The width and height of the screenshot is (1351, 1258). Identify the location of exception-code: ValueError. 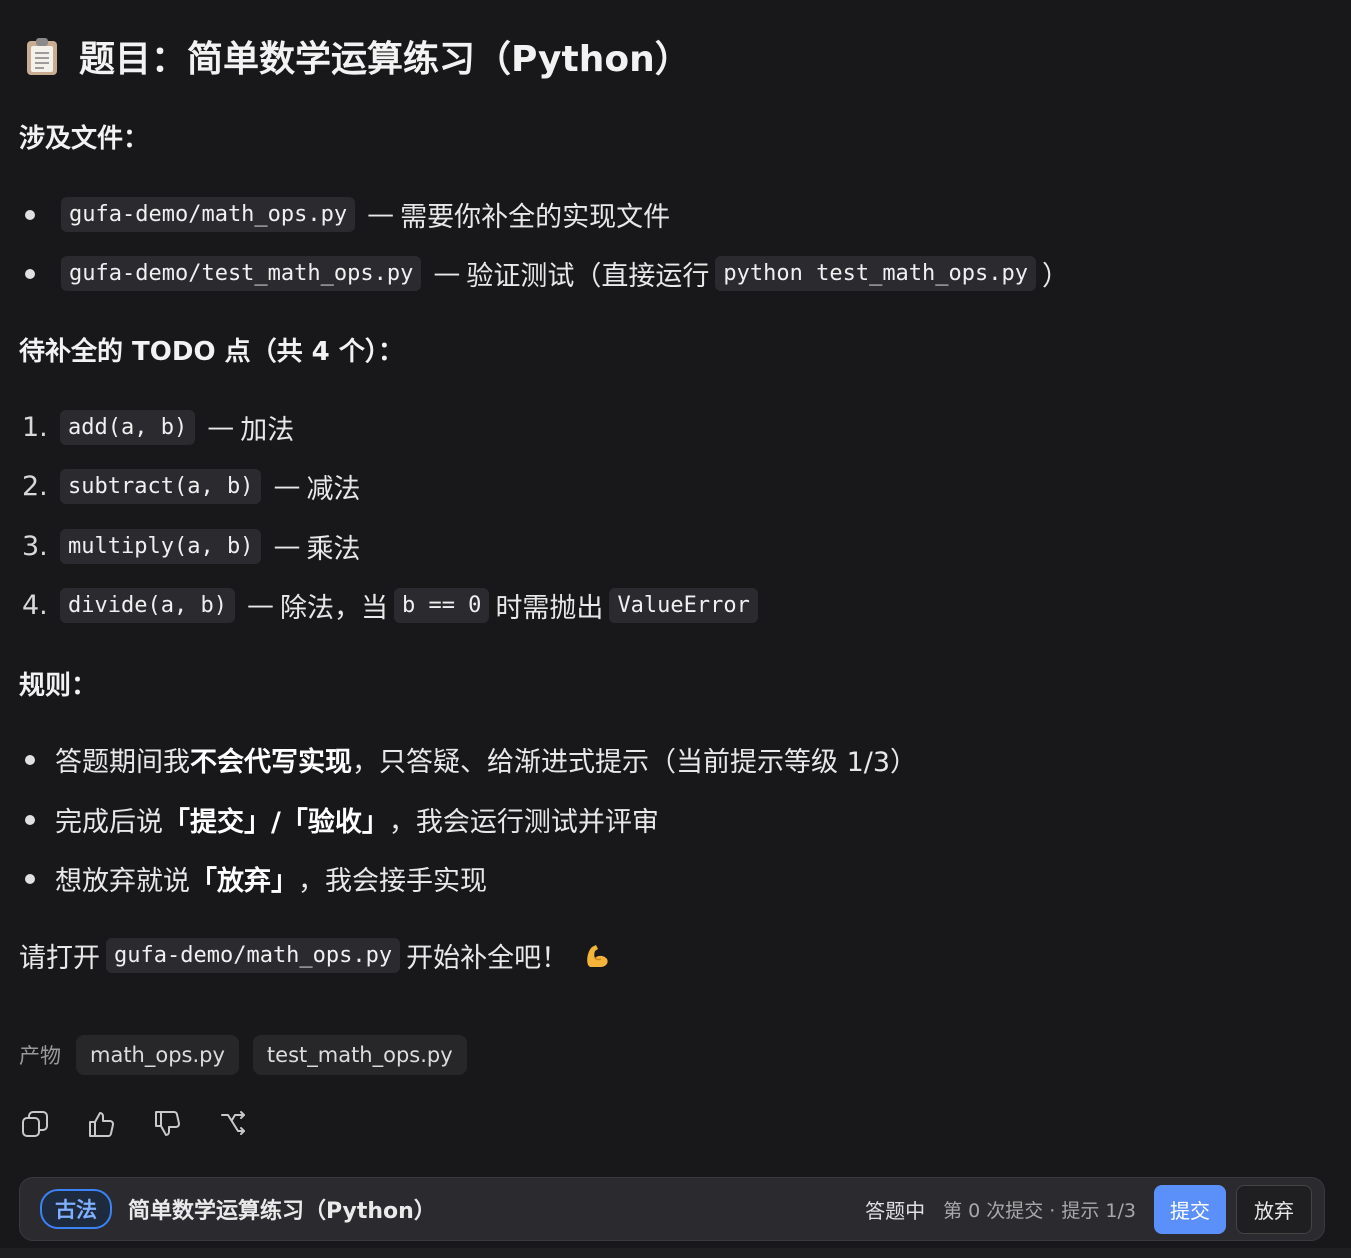
(683, 605).